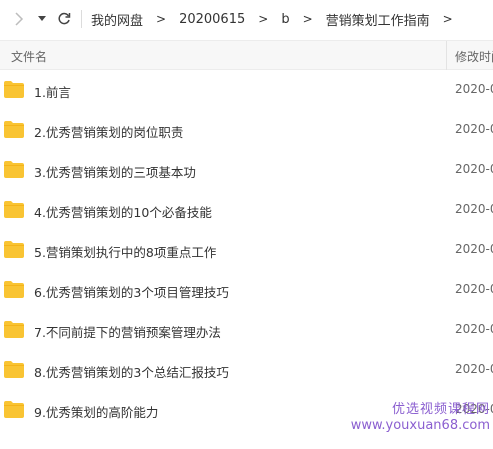  I want to click on file-name: 7.不同前提下的营销预案管理办法, so click(127, 332).